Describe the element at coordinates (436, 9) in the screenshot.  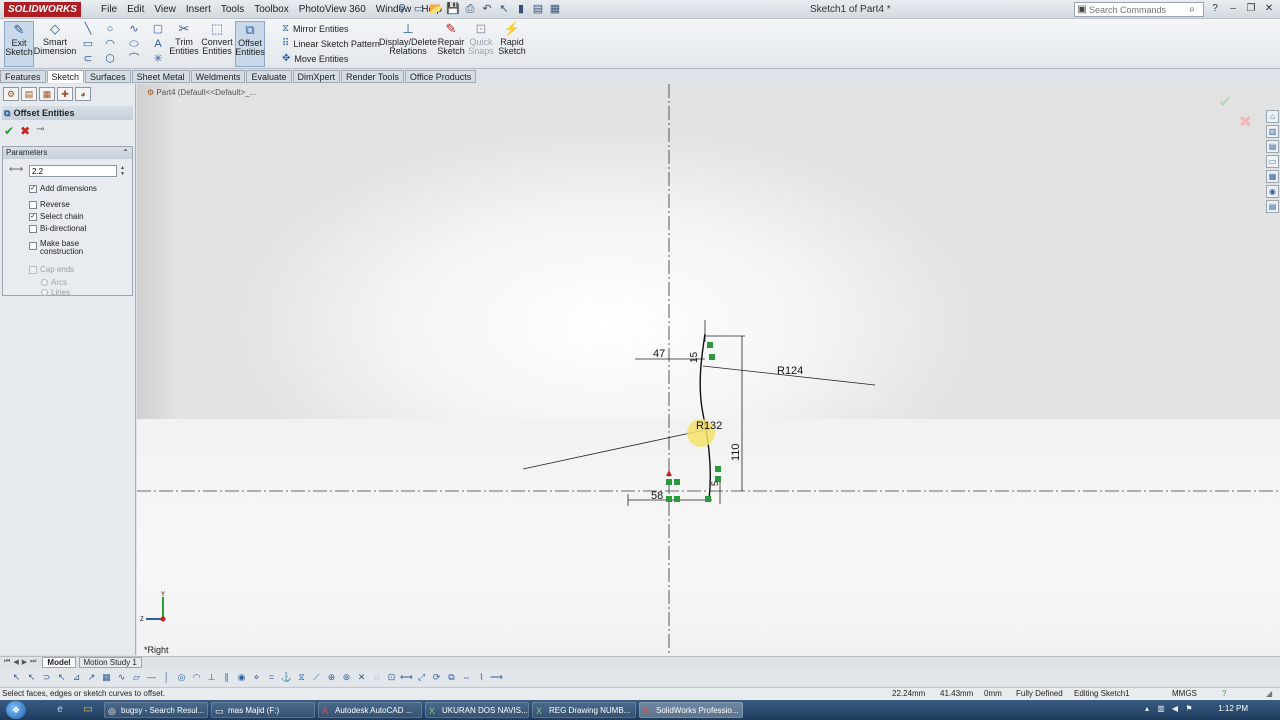
I see `open-icon: 📂` at that location.